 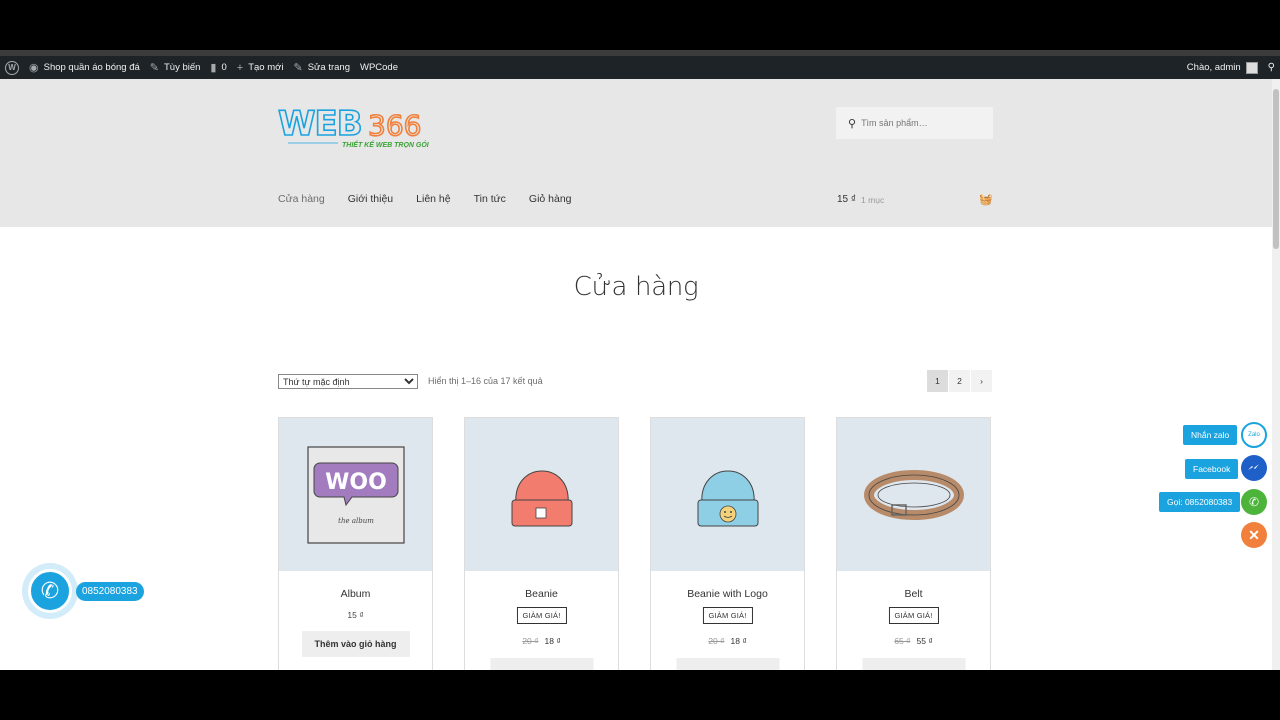 What do you see at coordinates (1276, 169) in the screenshot?
I see `scroll-thumb` at bounding box center [1276, 169].